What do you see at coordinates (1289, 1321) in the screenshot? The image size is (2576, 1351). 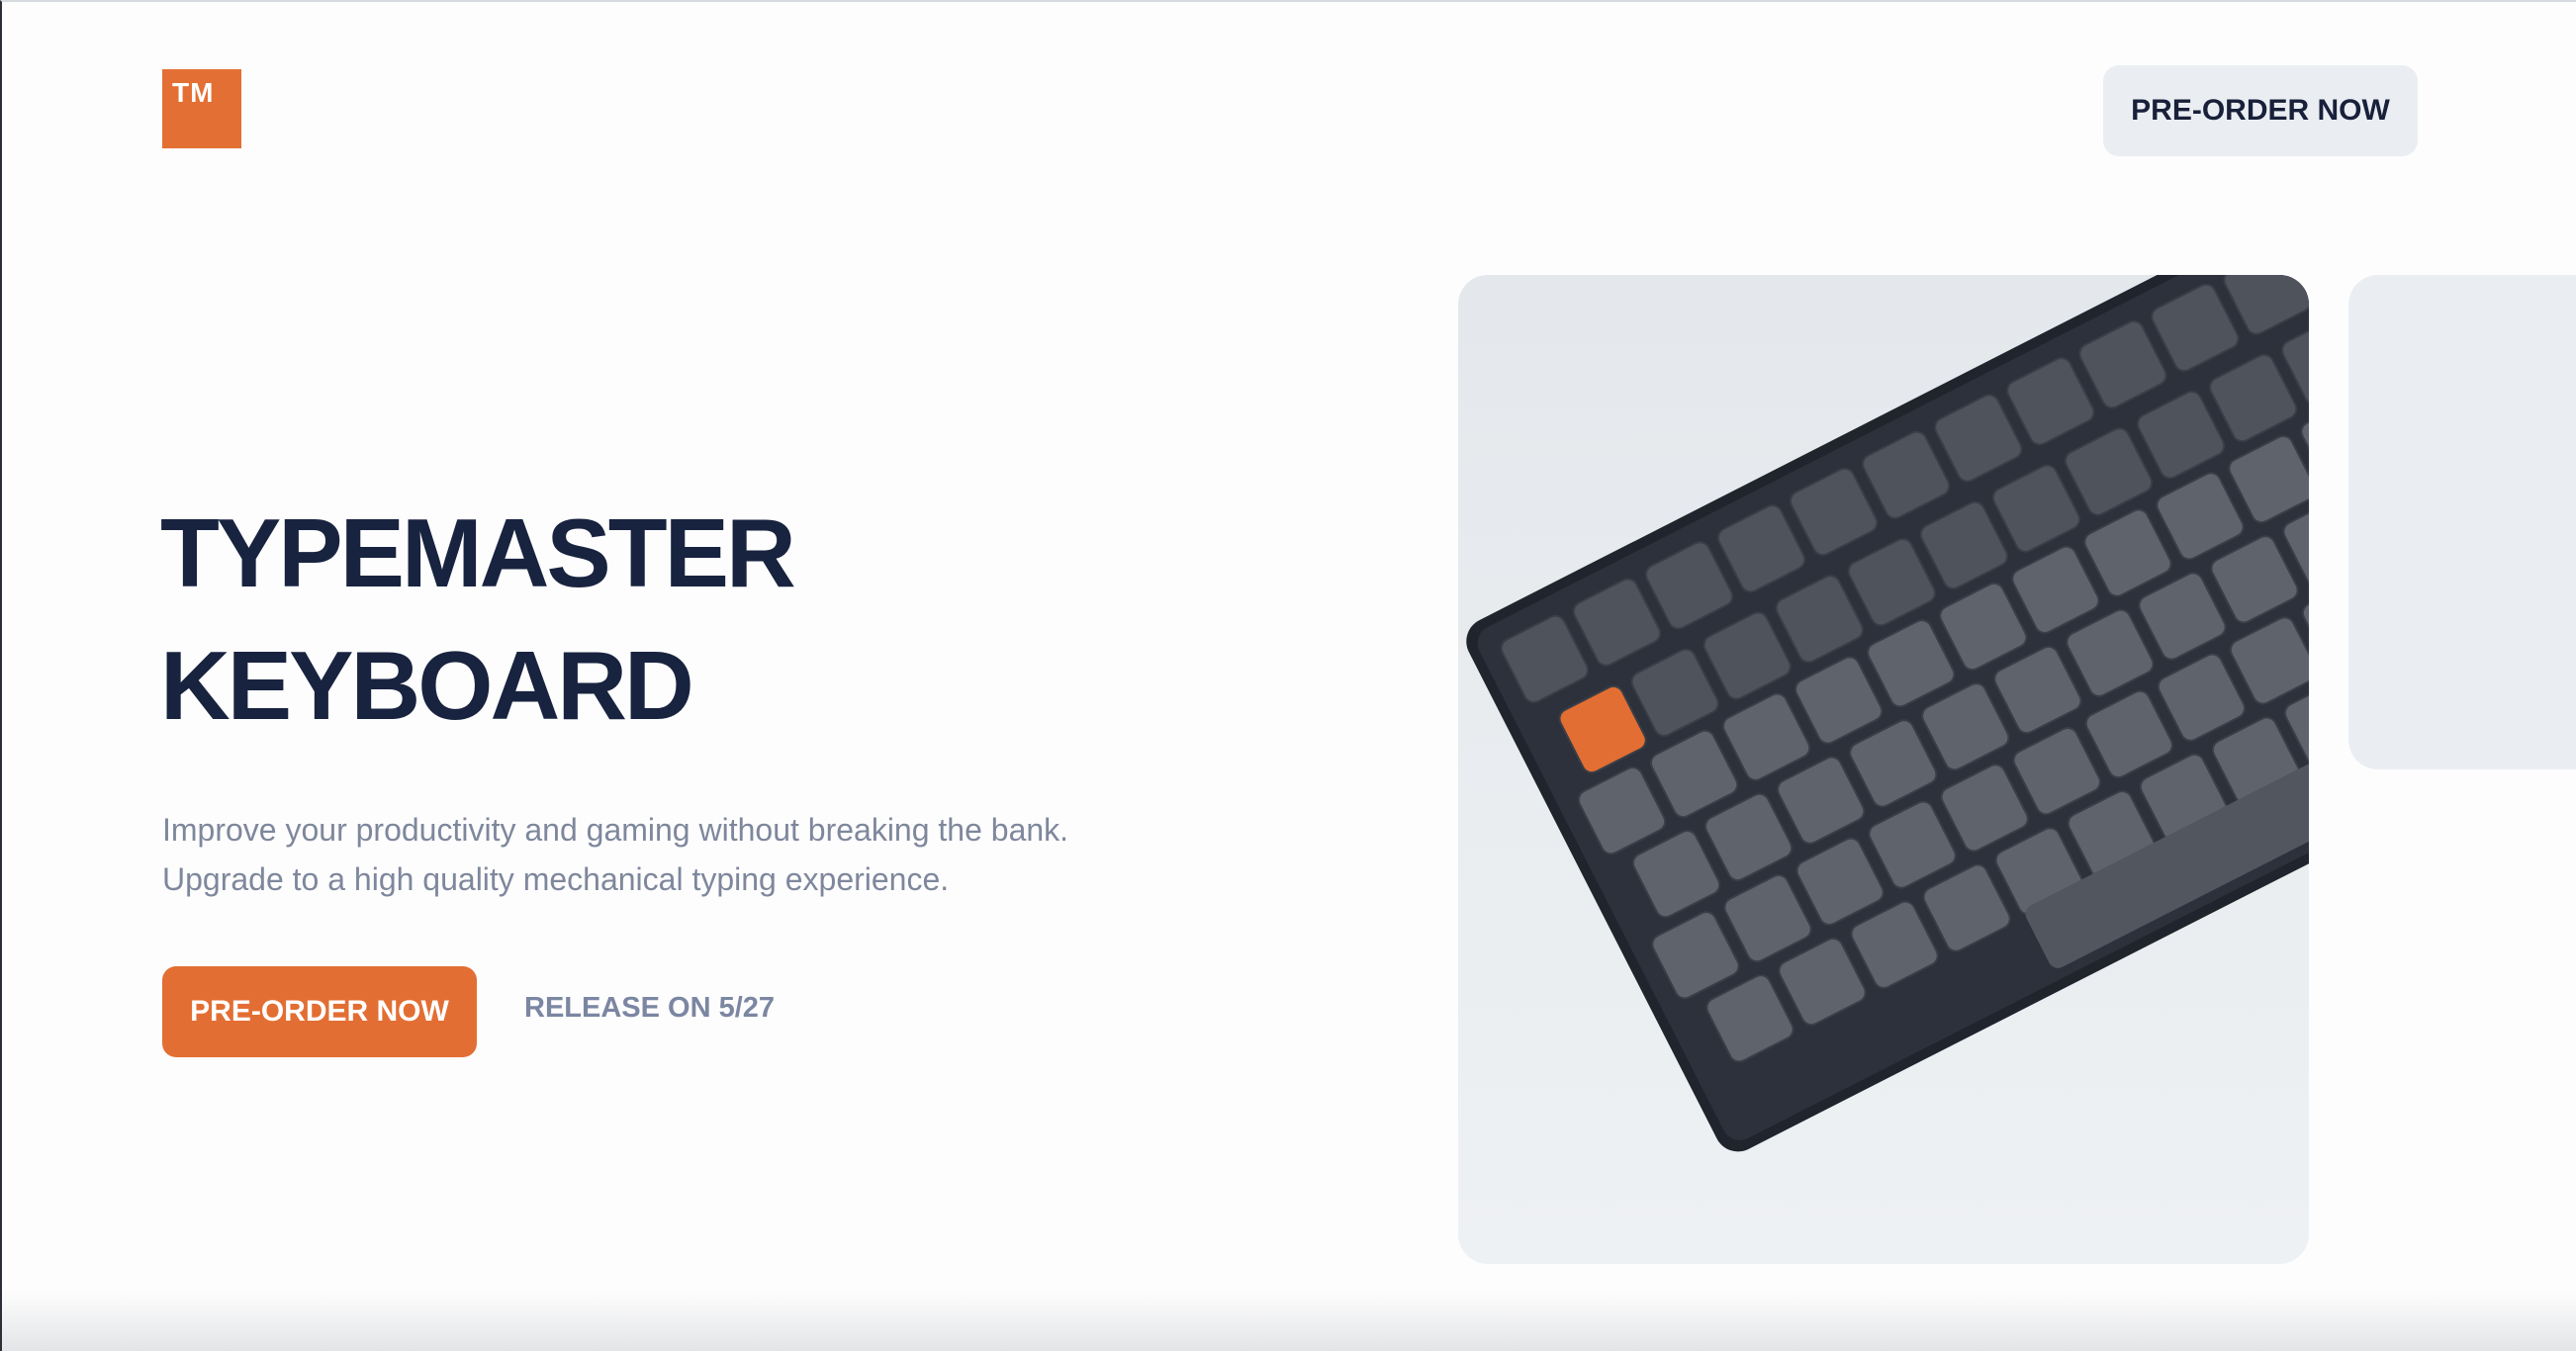 I see `bottom-shade` at bounding box center [1289, 1321].